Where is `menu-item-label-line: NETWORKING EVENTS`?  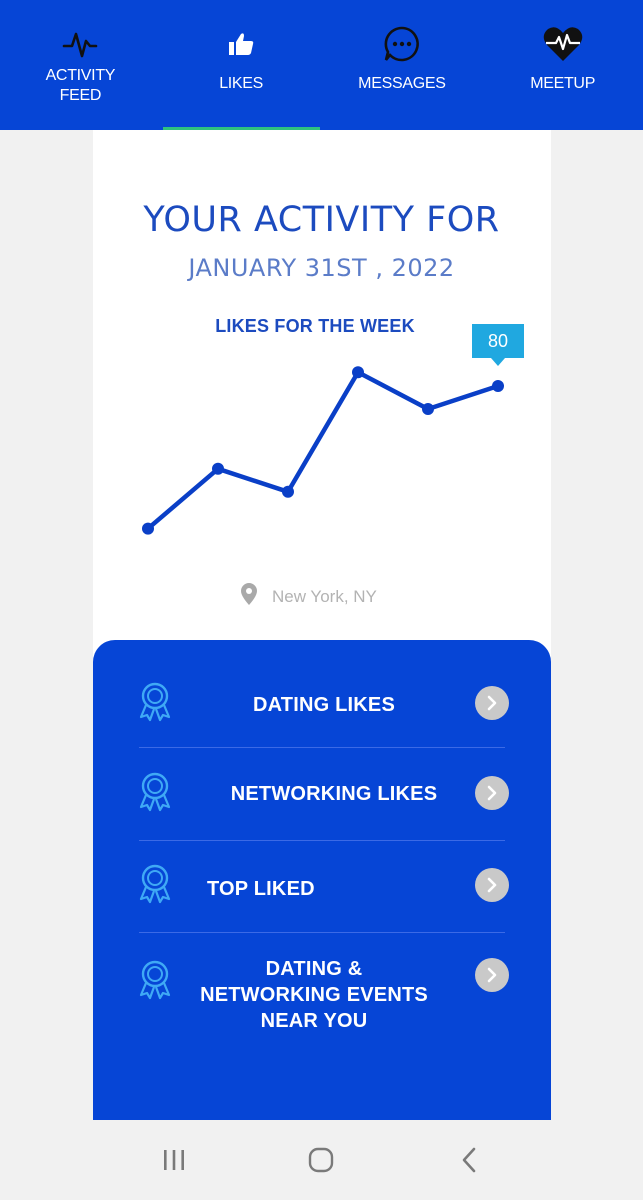
menu-item-label-line: NETWORKING EVENTS is located at coordinates (314, 995).